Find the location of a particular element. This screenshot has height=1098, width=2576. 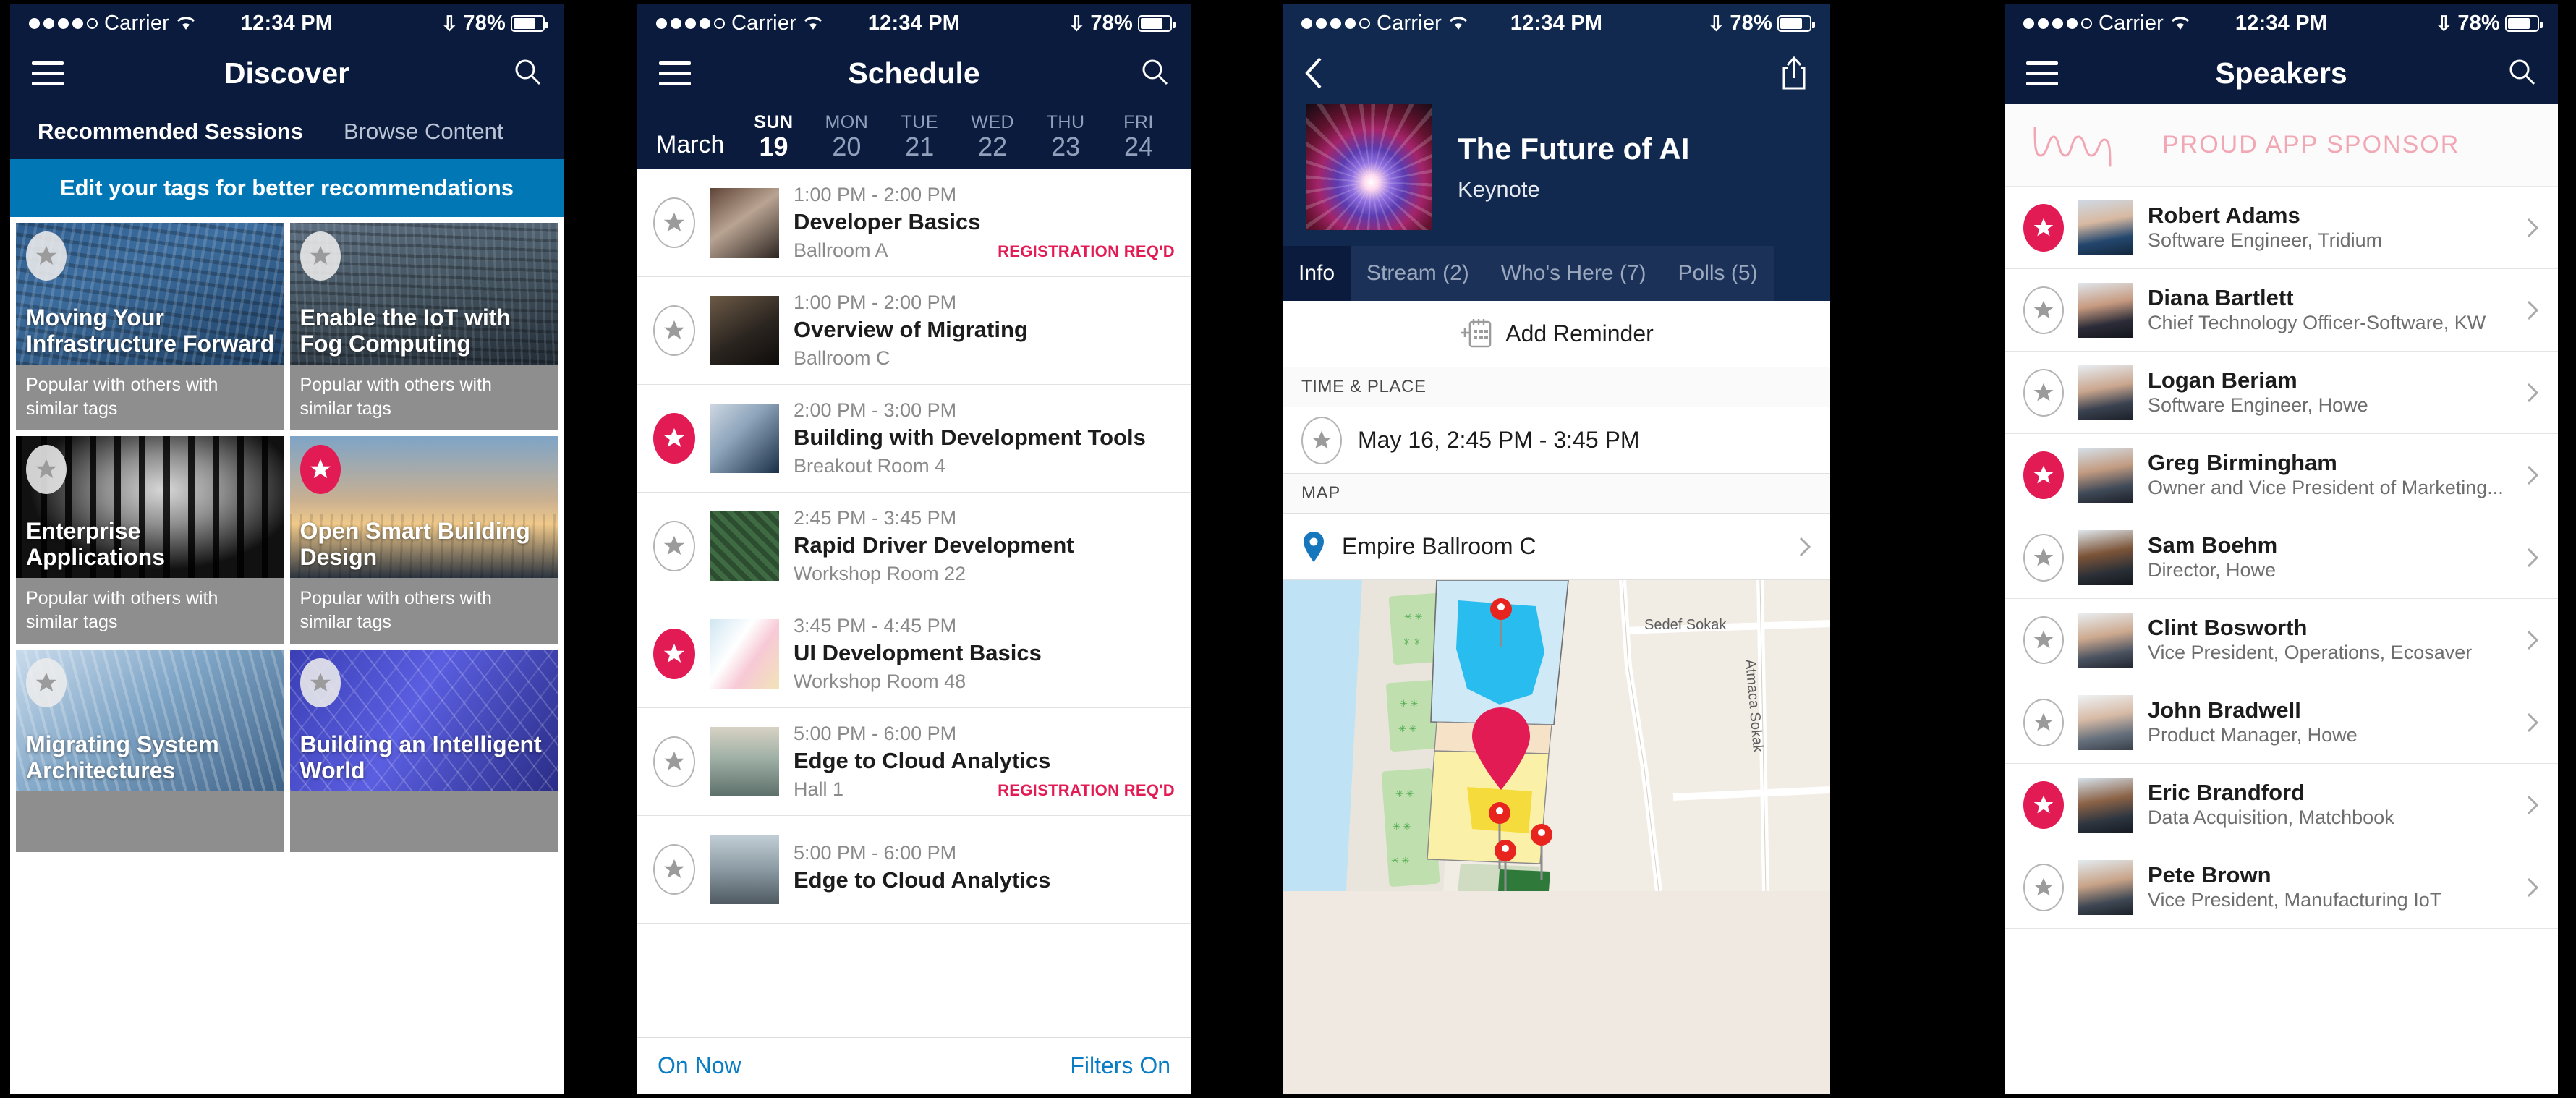

status-right: ⇩ 78% is located at coordinates (1761, 24).